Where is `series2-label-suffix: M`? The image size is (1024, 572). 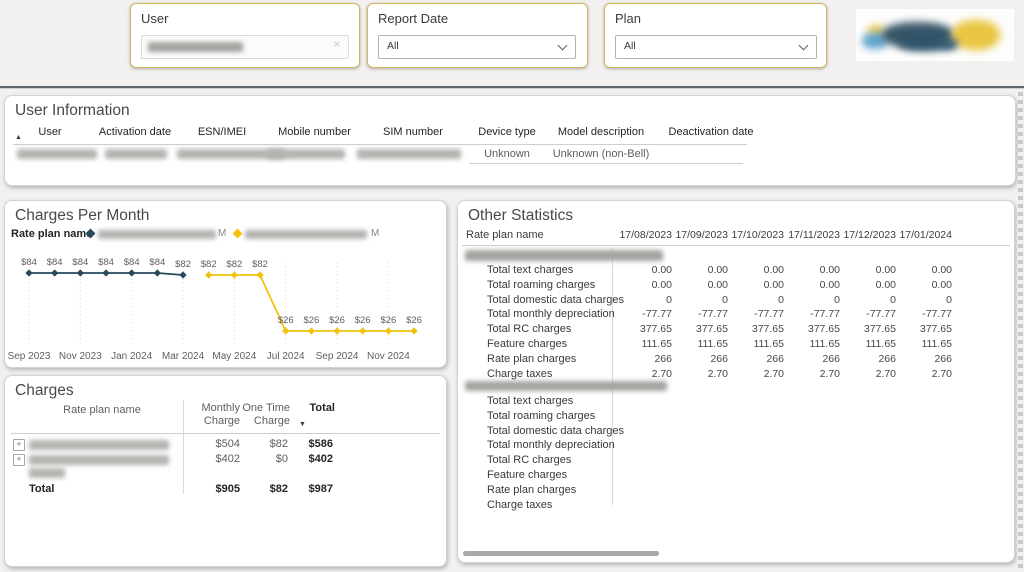
series2-label-suffix: M is located at coordinates (375, 233).